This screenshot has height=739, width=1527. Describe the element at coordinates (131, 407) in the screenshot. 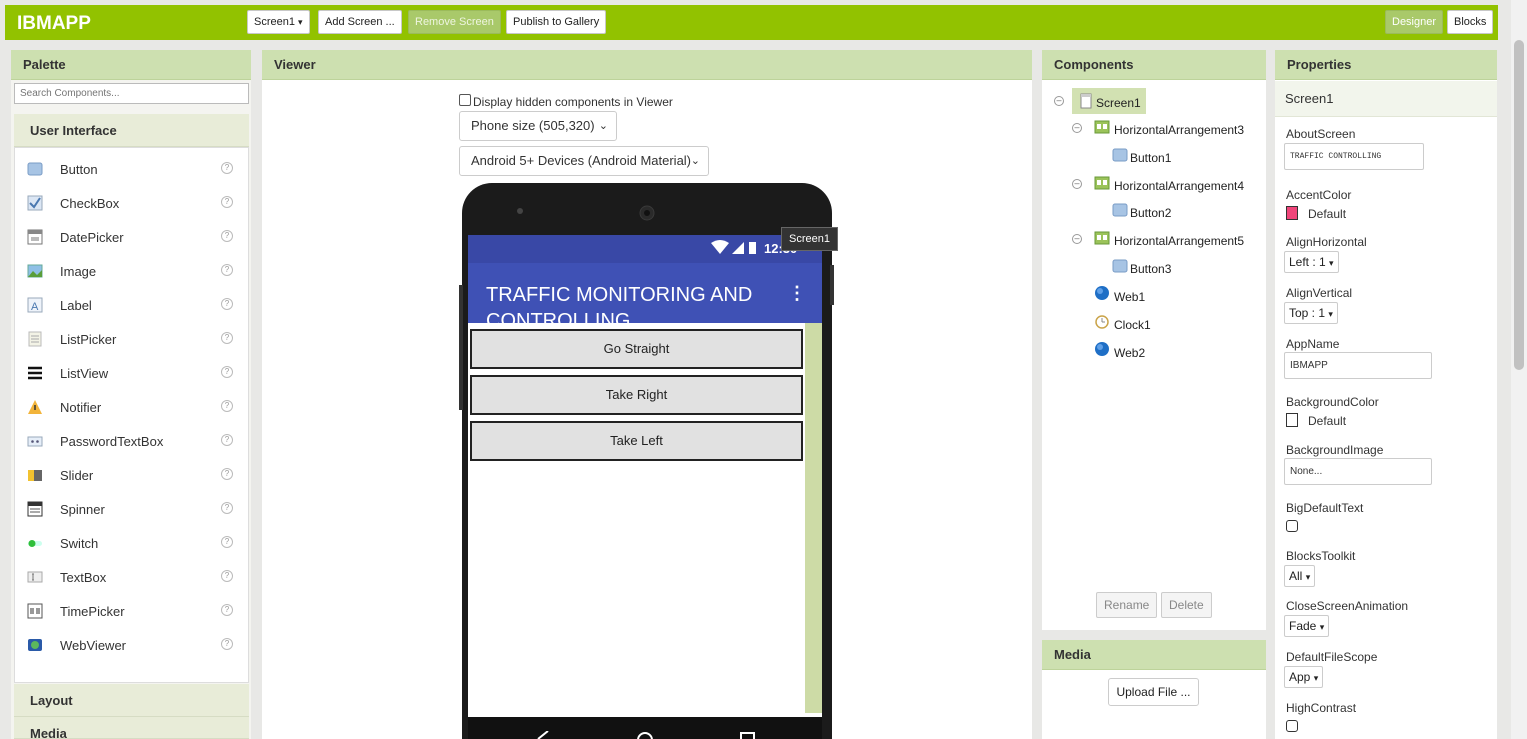

I see `palette-item-notifier: Notifier ?` at that location.